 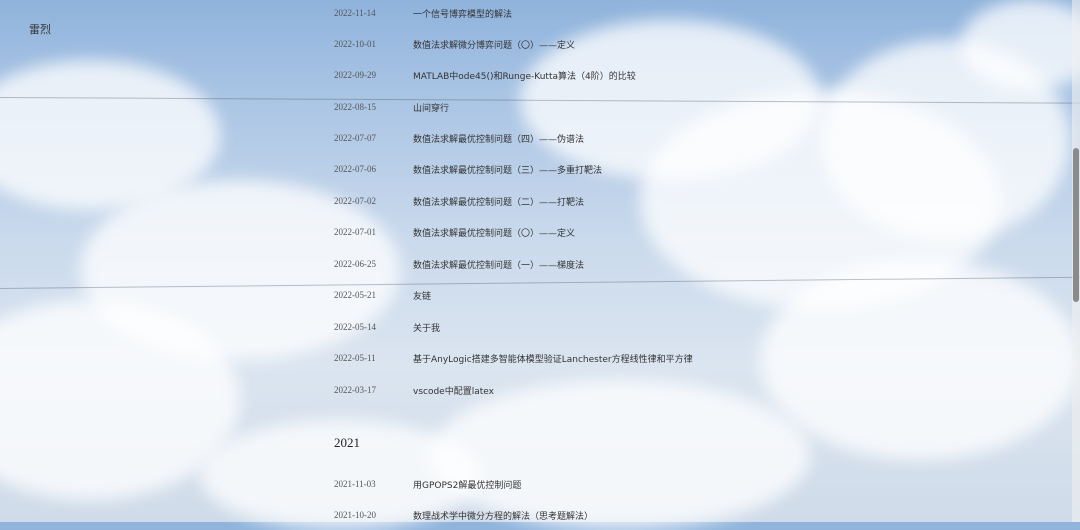 I want to click on archive-item: 2022-07-02 数值法求解最优控制问题（二）——打靶法, so click(x=459, y=201).